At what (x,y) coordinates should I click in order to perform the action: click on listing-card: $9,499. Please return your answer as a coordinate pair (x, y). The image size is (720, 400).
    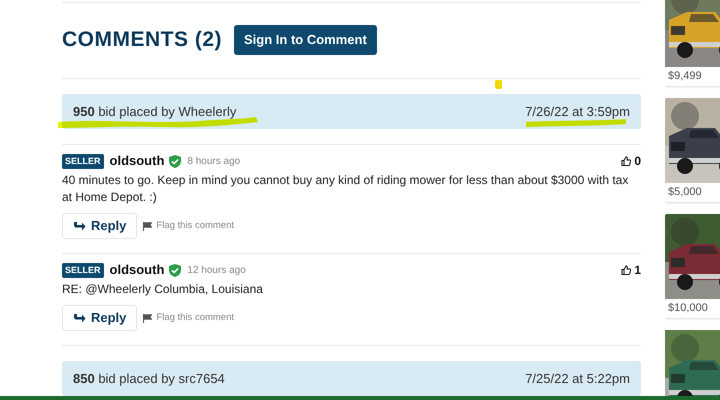
    Looking at the image, I should click on (692, 43).